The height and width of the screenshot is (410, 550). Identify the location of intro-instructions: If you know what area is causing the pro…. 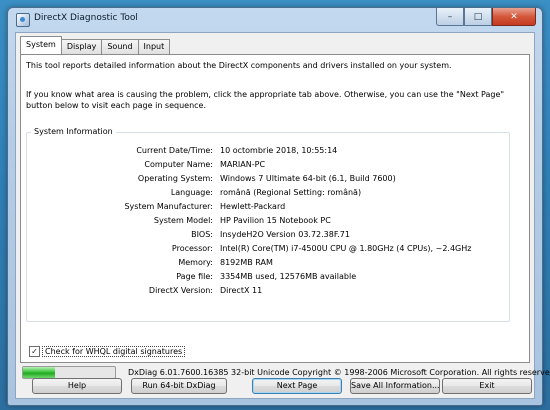
(265, 100).